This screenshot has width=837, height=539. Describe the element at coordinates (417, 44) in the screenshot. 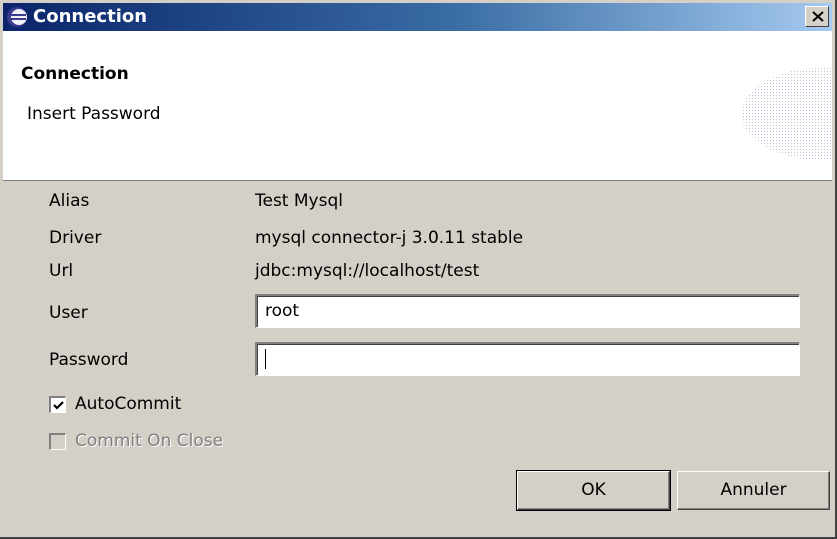

I see `banner-top` at that location.